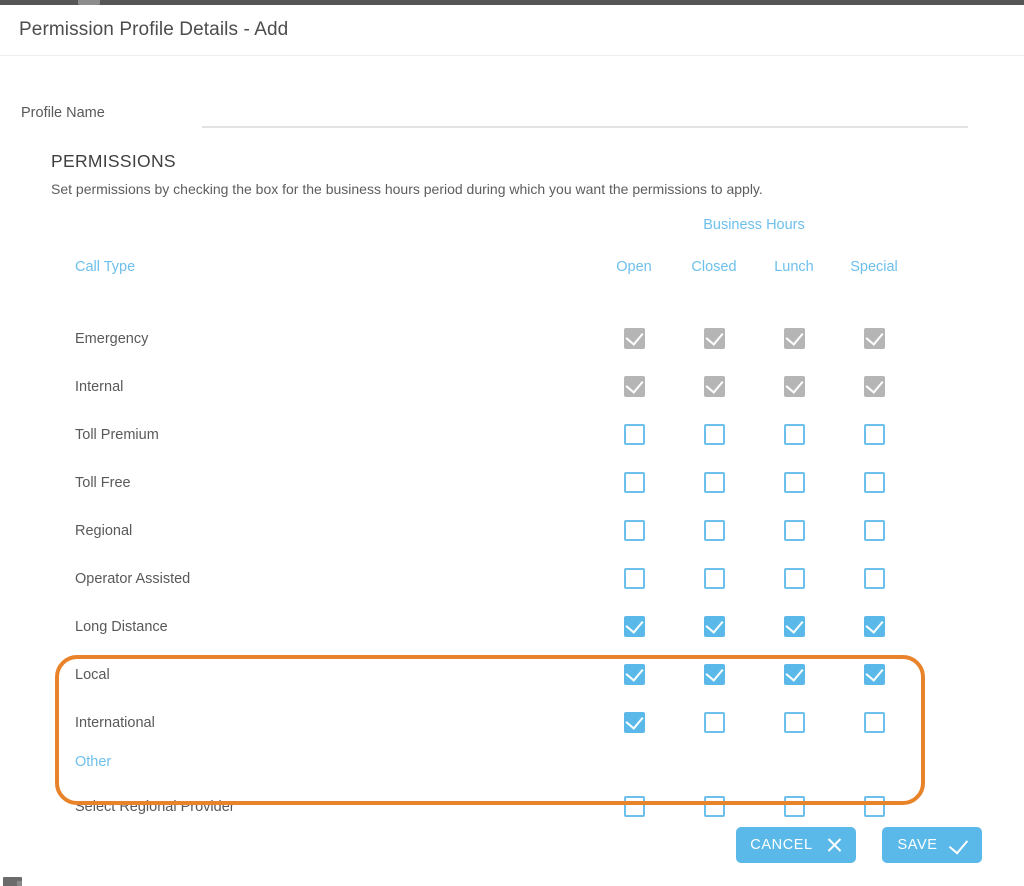  I want to click on close-x-icon, so click(834, 845).